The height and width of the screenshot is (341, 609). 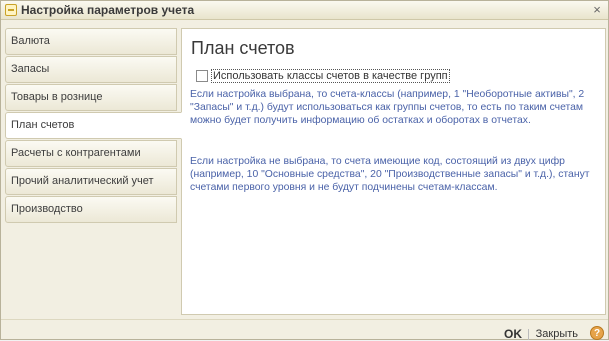 What do you see at coordinates (597, 10) in the screenshot?
I see `close-icon: ×` at bounding box center [597, 10].